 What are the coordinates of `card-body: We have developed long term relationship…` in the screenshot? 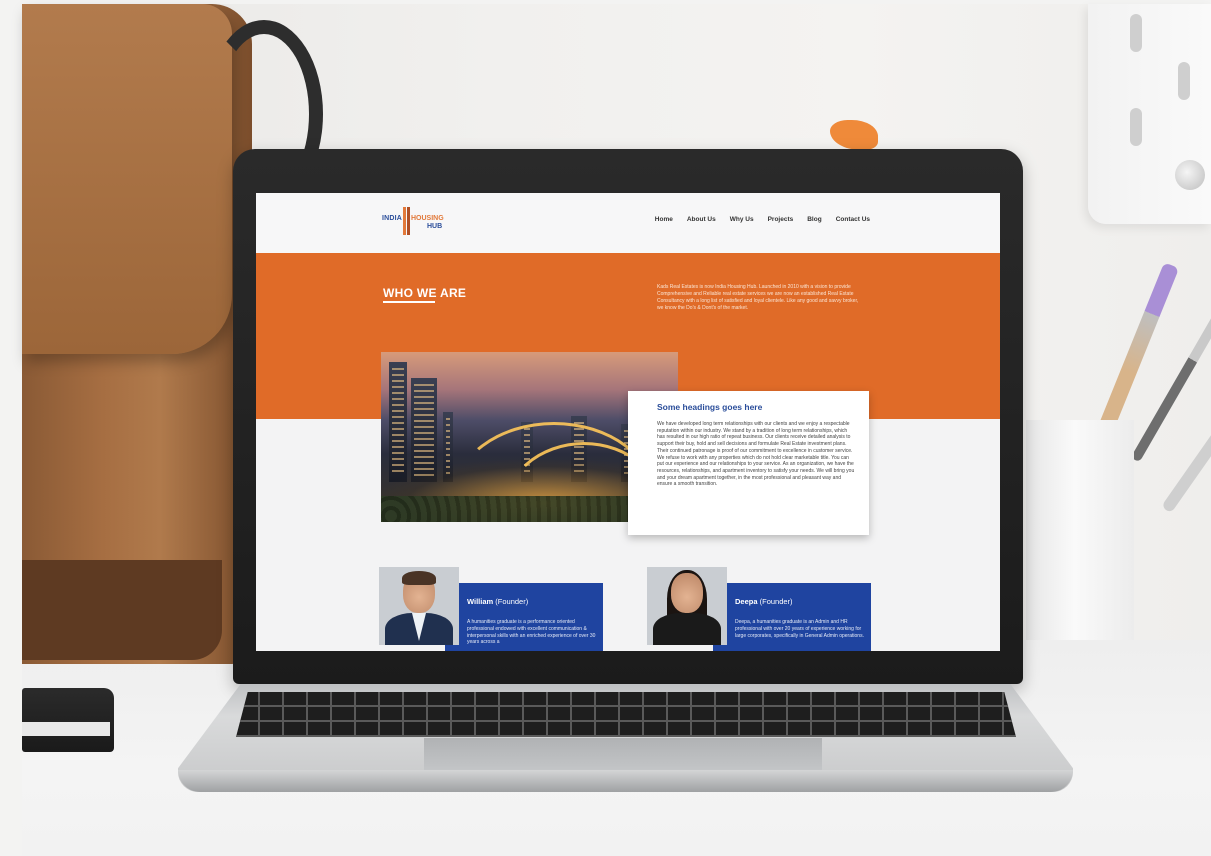 It's located at (756, 454).